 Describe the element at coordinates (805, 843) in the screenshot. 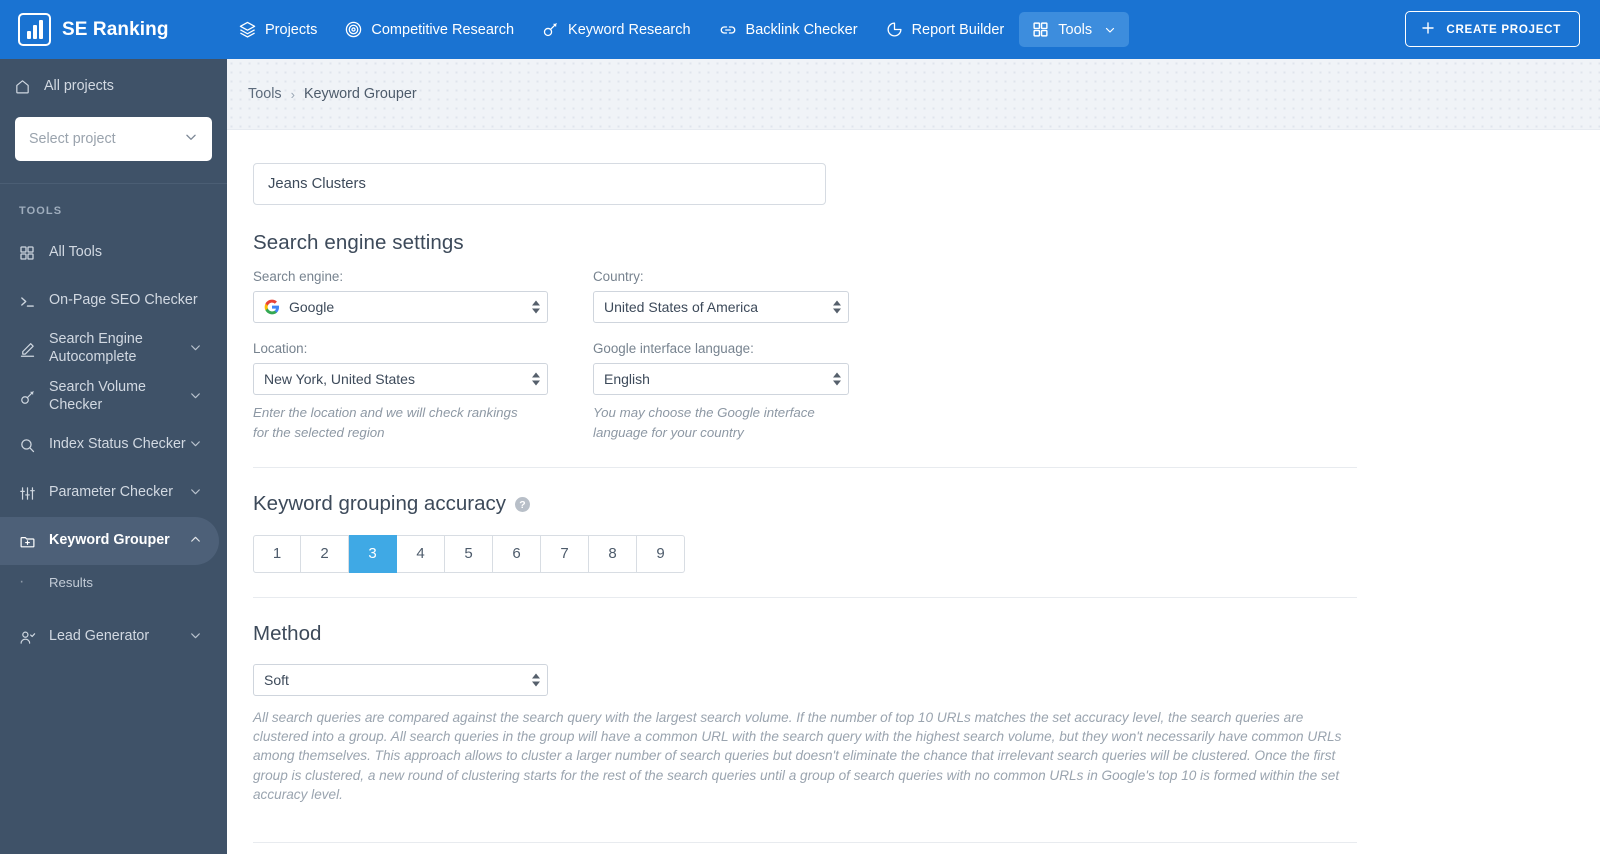

I see `bottom-divider` at that location.